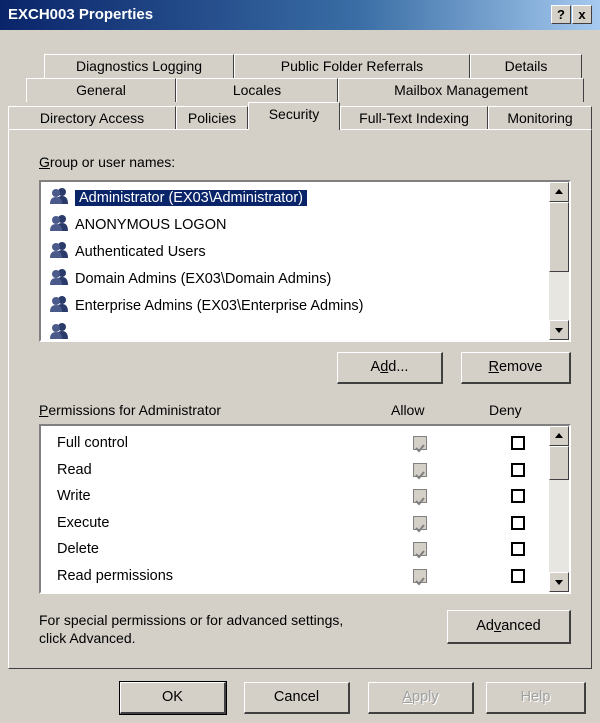 This screenshot has width=600, height=723. I want to click on help-button: ?, so click(561, 14).